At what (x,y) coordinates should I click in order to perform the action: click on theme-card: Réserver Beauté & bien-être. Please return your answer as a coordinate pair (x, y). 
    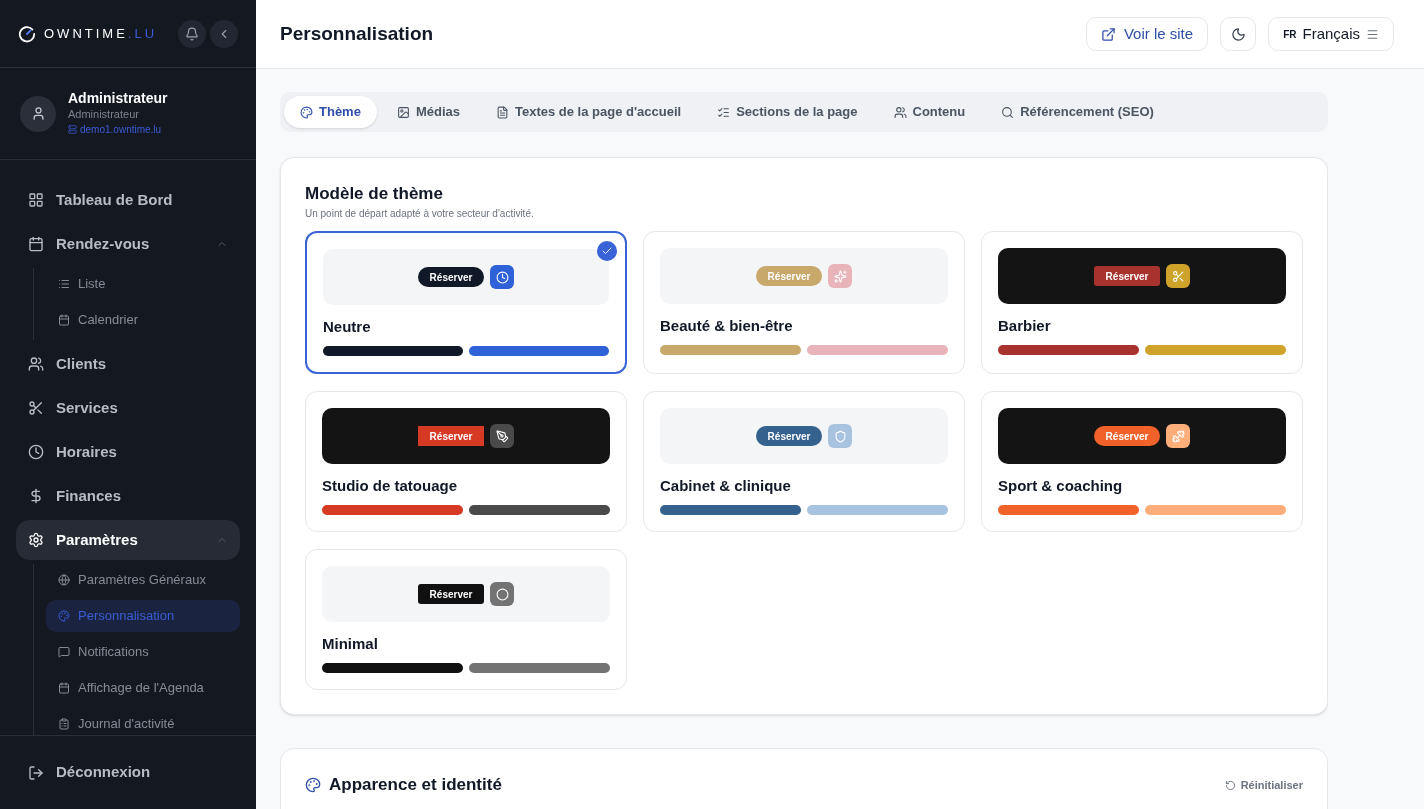
    Looking at the image, I should click on (804, 302).